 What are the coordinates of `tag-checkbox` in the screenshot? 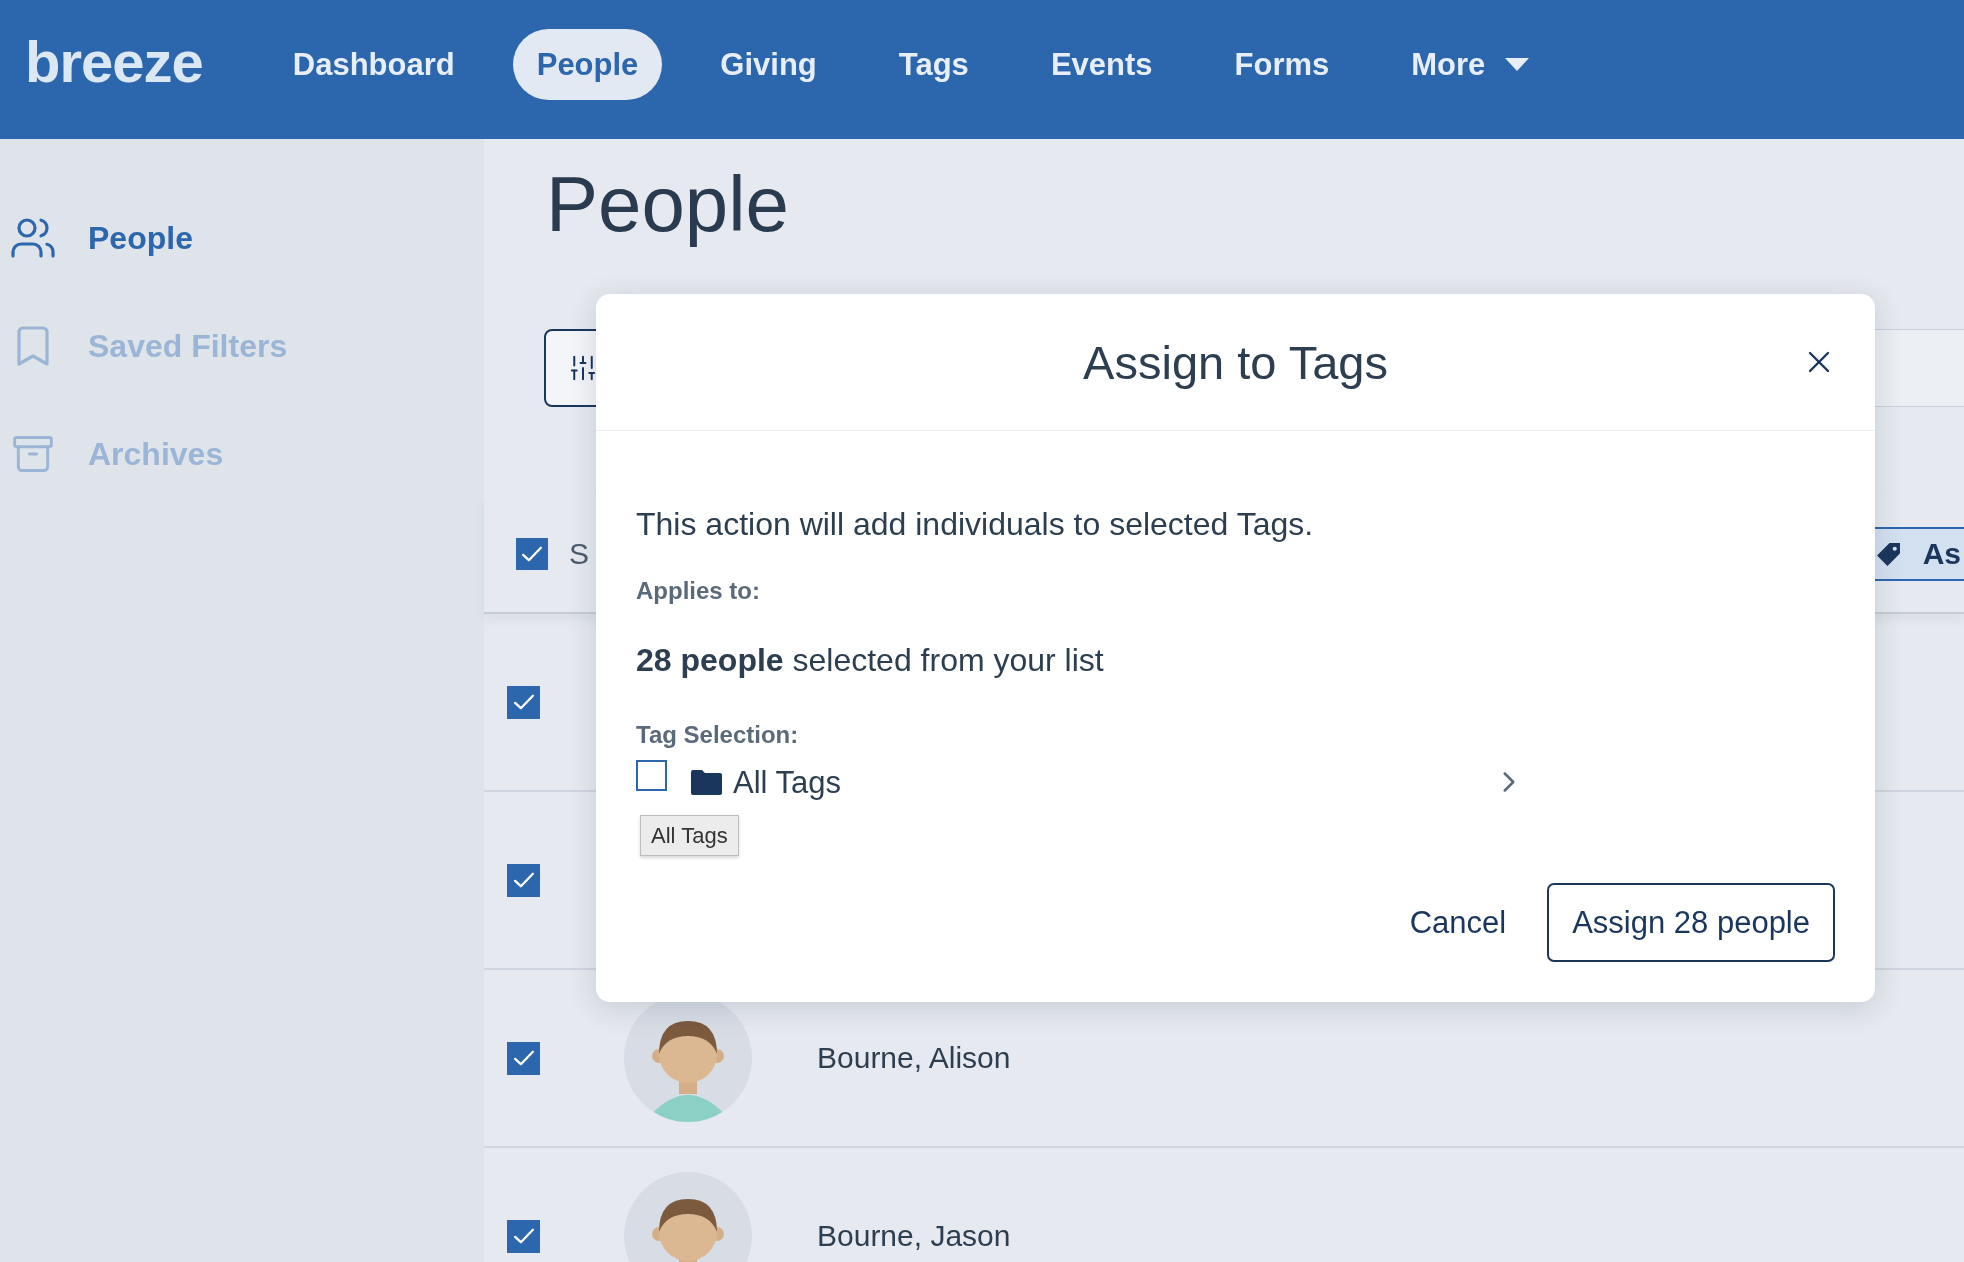 It's located at (651, 775).